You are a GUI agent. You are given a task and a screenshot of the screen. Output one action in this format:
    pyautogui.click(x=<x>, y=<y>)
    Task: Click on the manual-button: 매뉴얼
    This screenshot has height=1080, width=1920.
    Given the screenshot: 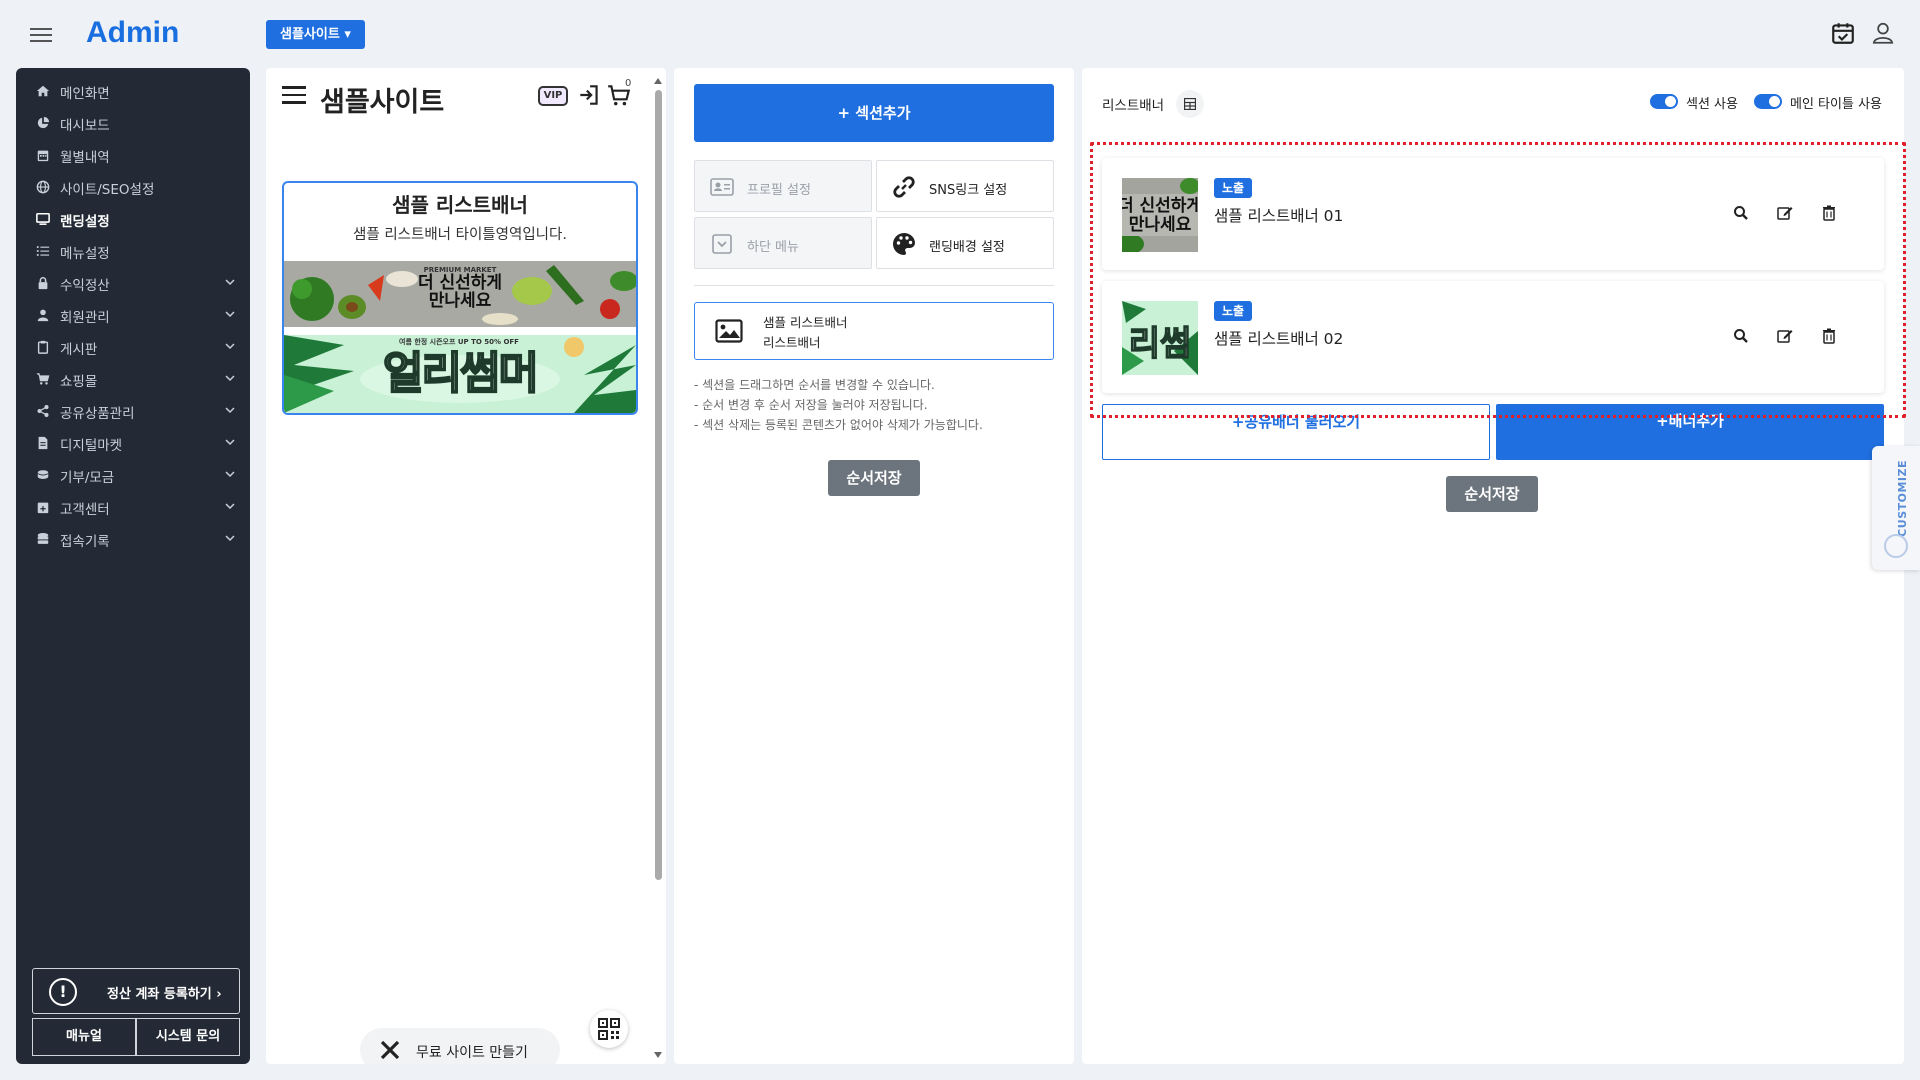 What is the action you would take?
    pyautogui.click(x=84, y=1037)
    